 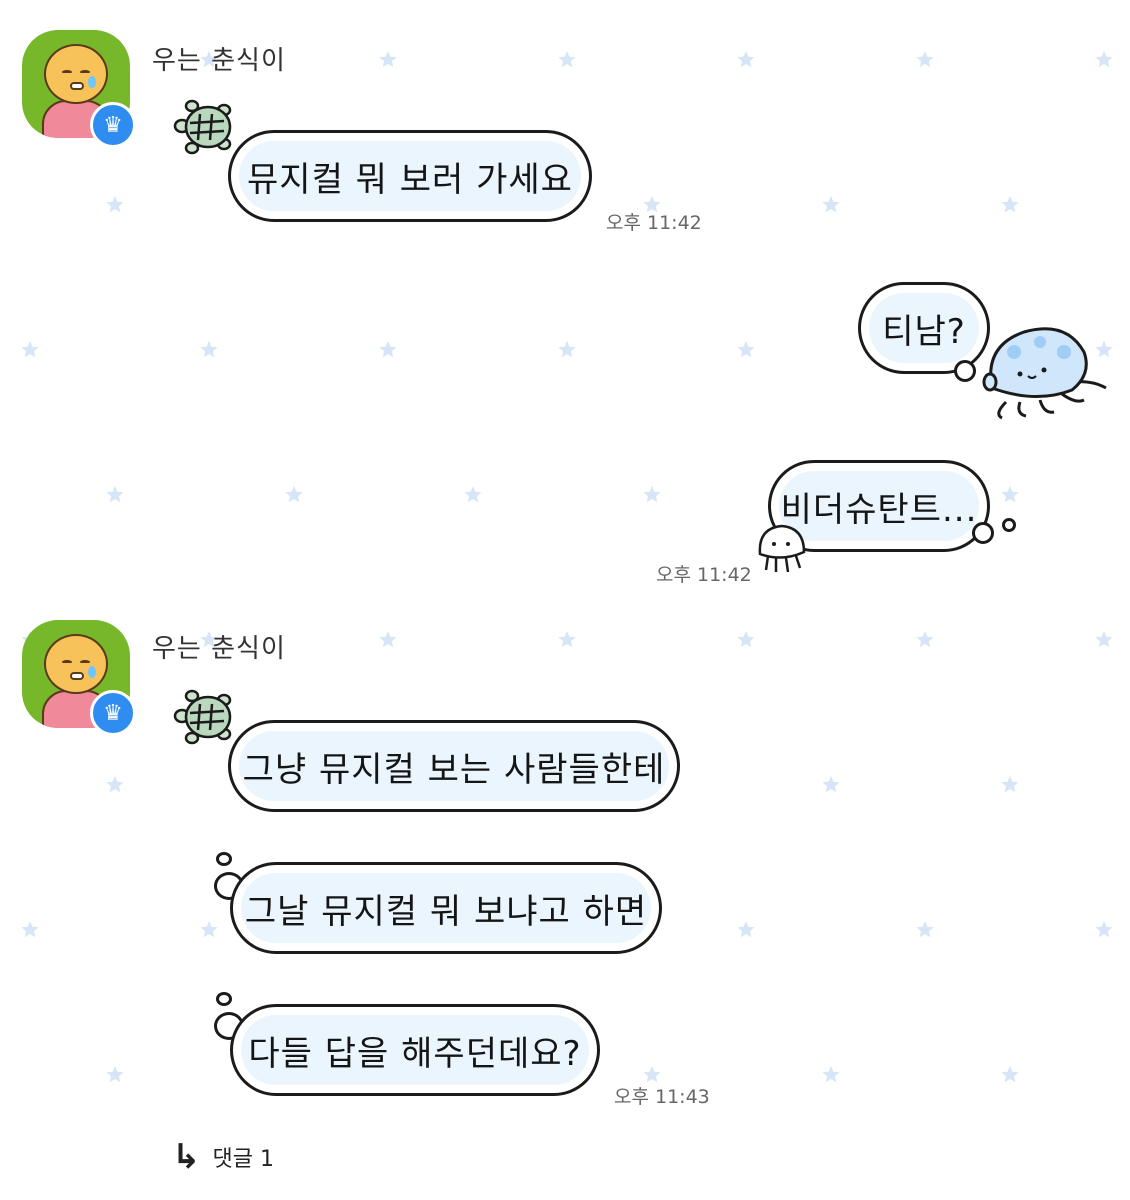 I want to click on small-jellyfish-sticker-icon, so click(x=782, y=548).